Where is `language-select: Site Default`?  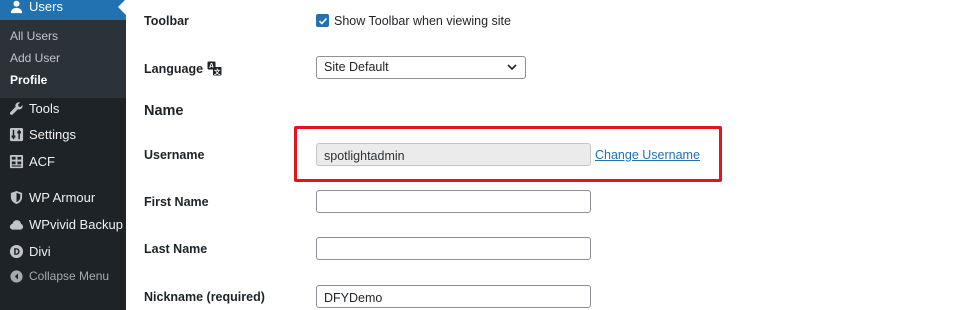
language-select: Site Default is located at coordinates (421, 67).